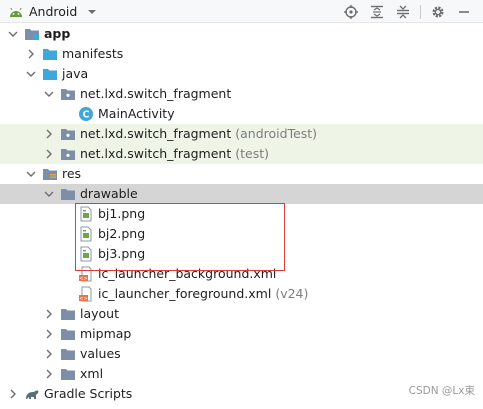  Describe the element at coordinates (241, 374) in the screenshot. I see `tree-item-xml: xml` at that location.